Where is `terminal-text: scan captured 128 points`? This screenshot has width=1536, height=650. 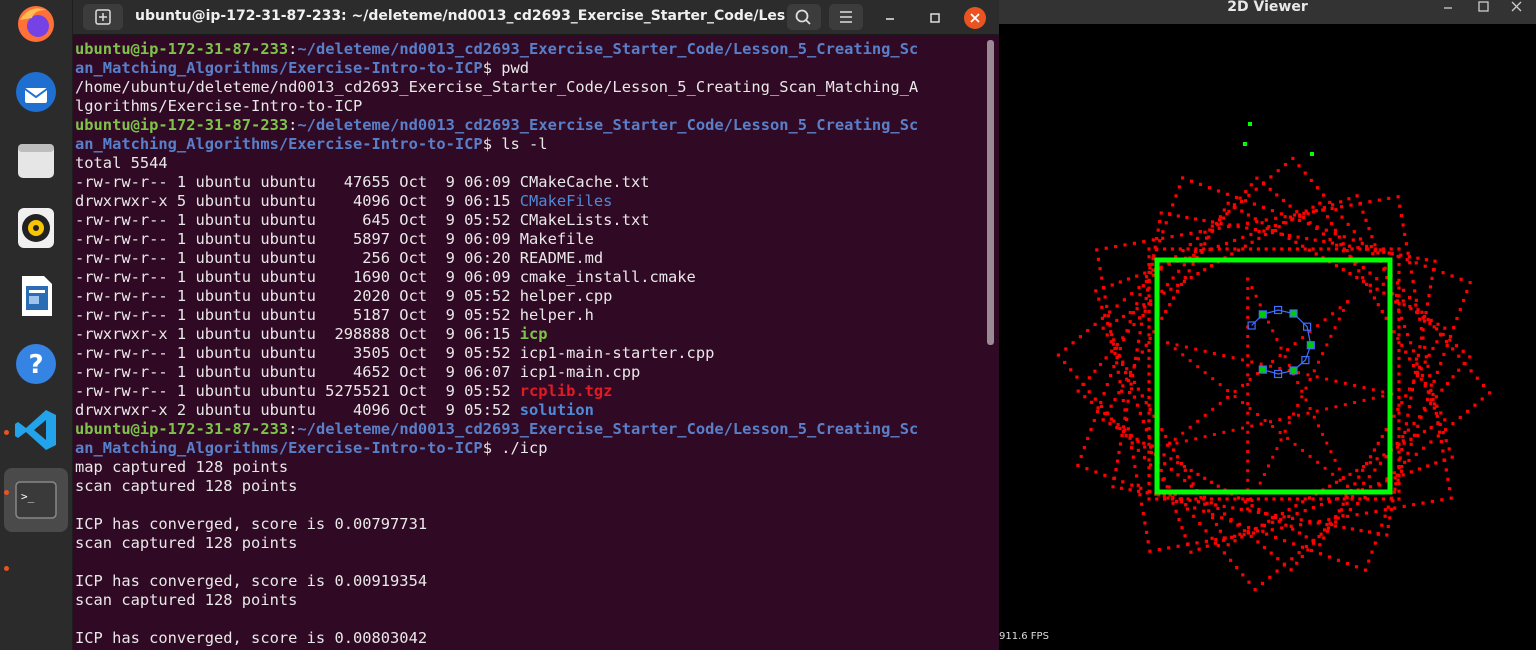
terminal-text: scan captured 128 points is located at coordinates (186, 600).